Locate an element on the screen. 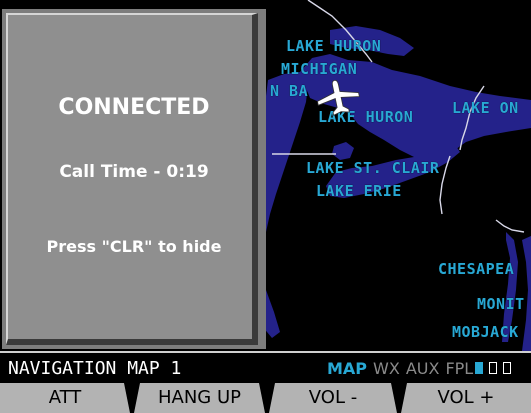 The width and height of the screenshot is (531, 413). map-label-lake-huron: LAKE HURON is located at coordinates (334, 46).